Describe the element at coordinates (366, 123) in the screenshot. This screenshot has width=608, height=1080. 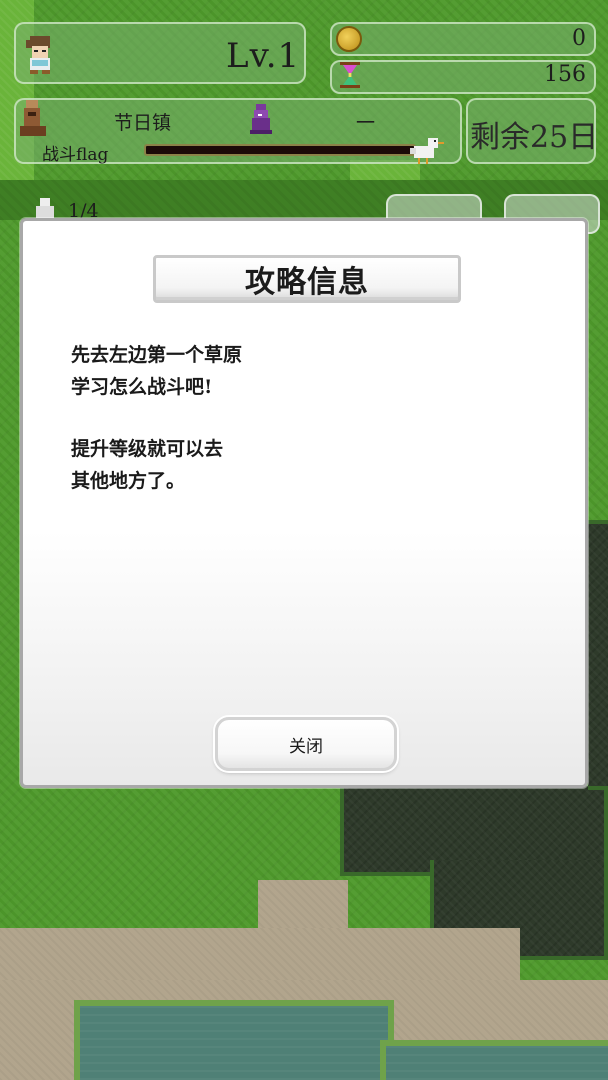
I see `enemy-value: 一` at that location.